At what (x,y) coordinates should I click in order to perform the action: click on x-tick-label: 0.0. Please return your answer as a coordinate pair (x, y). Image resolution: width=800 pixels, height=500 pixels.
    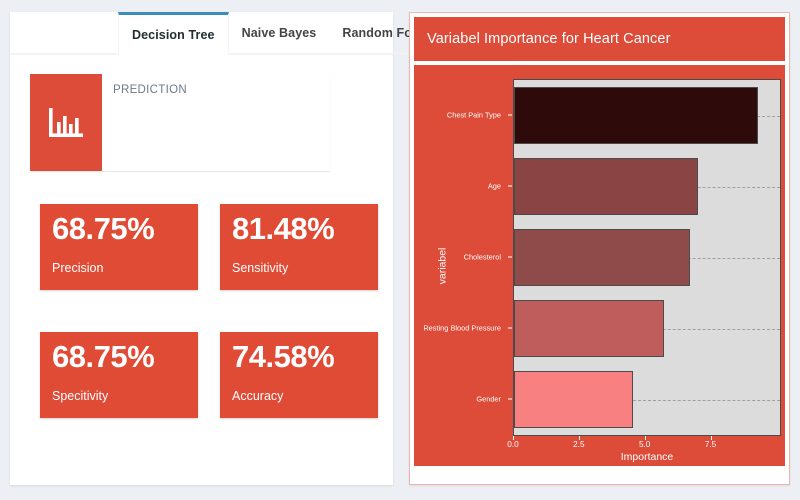
    Looking at the image, I should click on (513, 444).